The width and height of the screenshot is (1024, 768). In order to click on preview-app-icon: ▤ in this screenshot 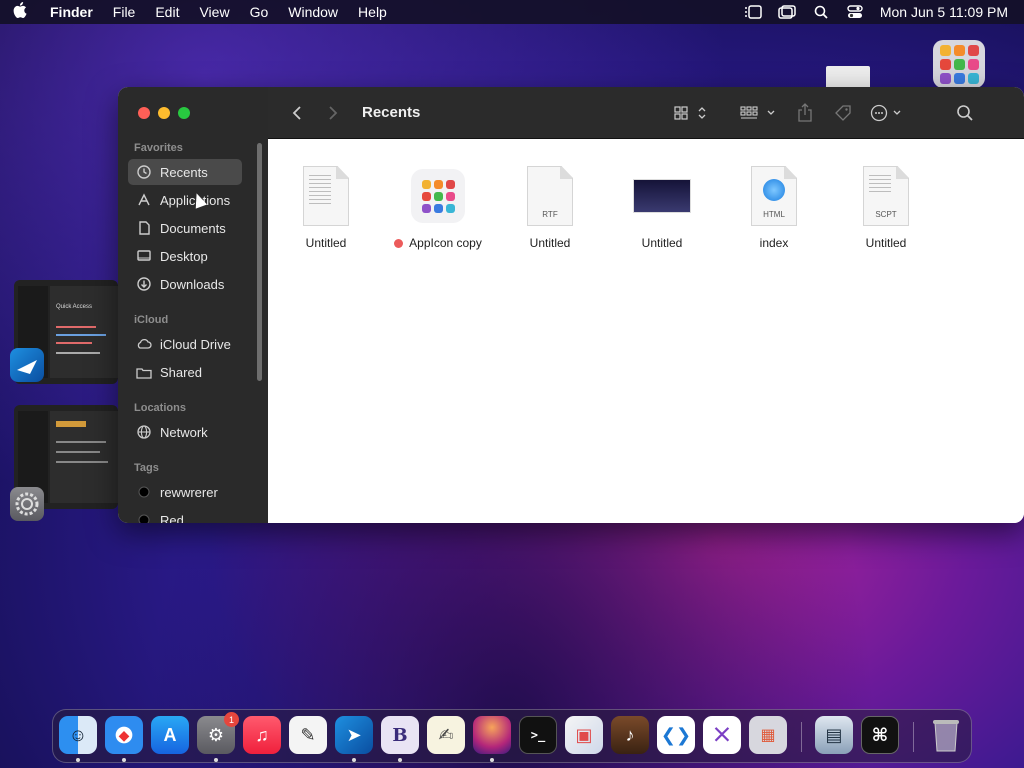, I will do `click(834, 735)`.